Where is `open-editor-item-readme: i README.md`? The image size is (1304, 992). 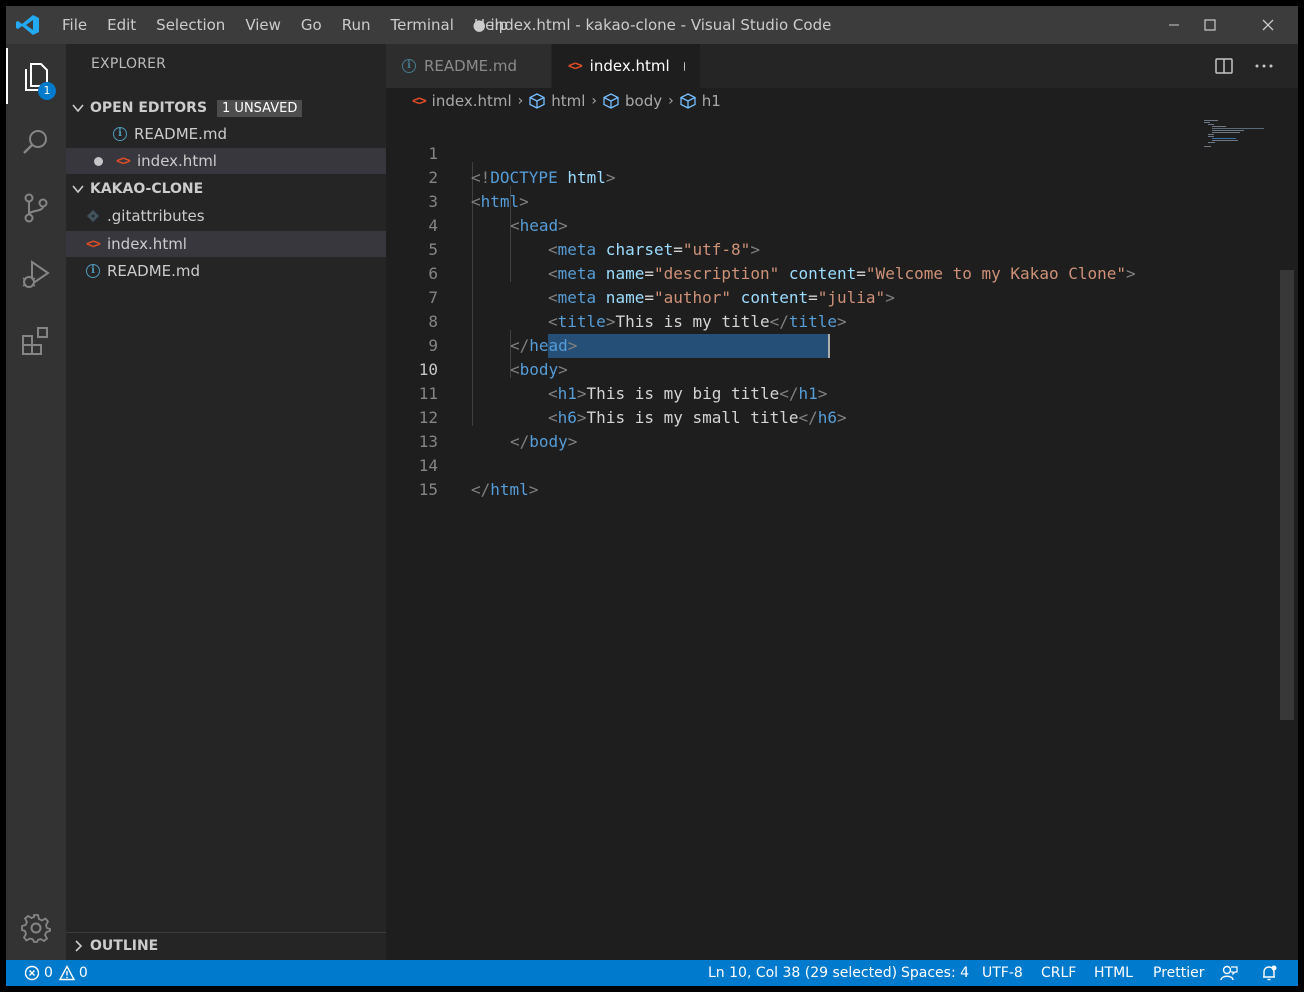
open-editor-item-readme: i README.md is located at coordinates (226, 134).